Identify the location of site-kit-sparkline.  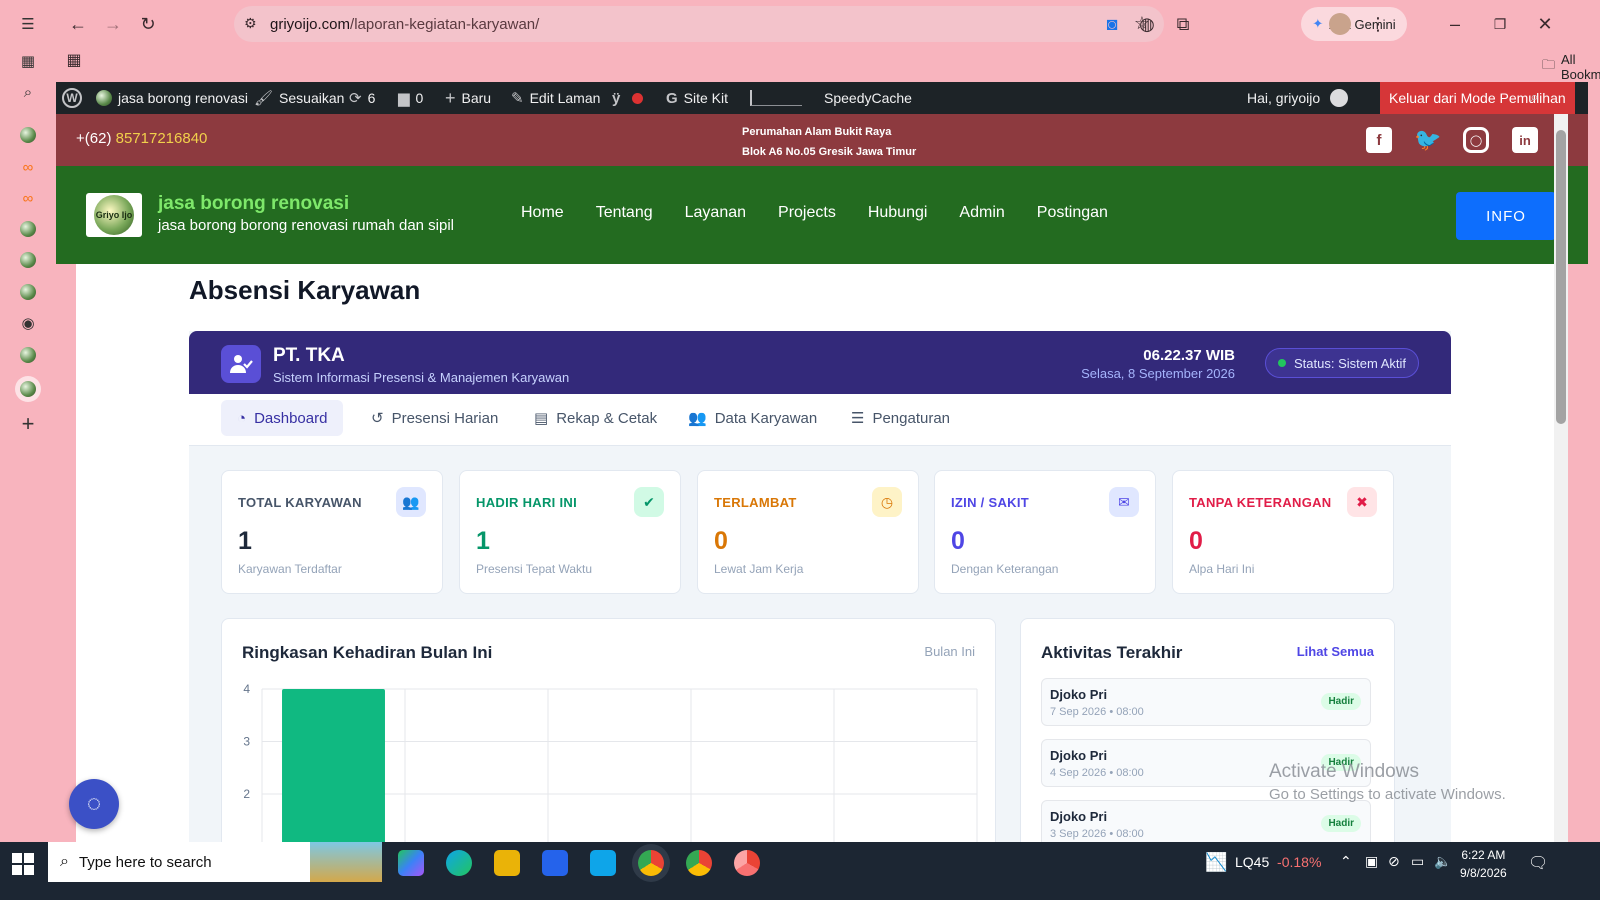
(776, 98).